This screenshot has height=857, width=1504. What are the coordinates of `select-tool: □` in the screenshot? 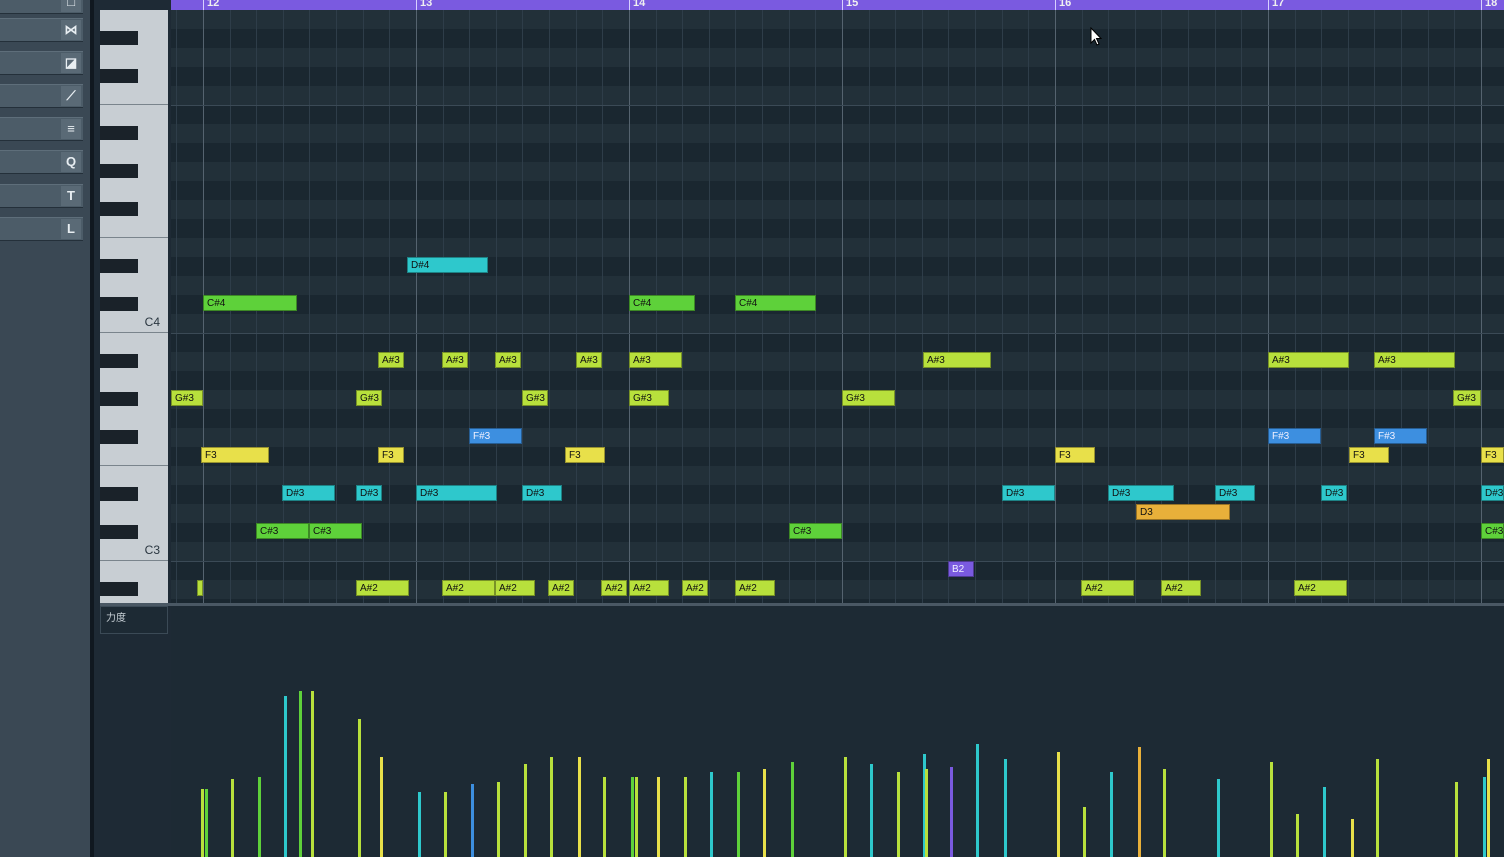 It's located at (41, 7).